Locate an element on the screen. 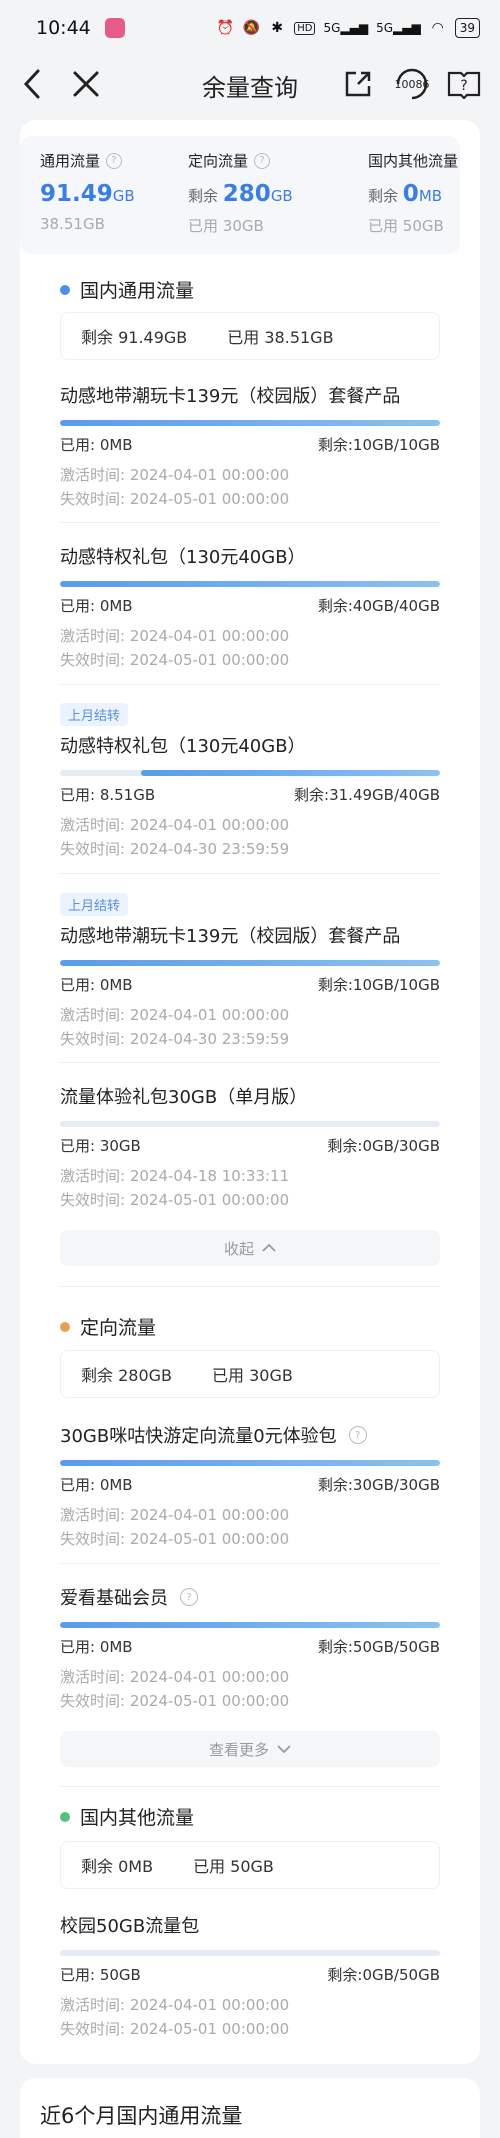 Image resolution: width=500 pixels, height=2138 pixels. mute-icon: 🔕 is located at coordinates (251, 28).